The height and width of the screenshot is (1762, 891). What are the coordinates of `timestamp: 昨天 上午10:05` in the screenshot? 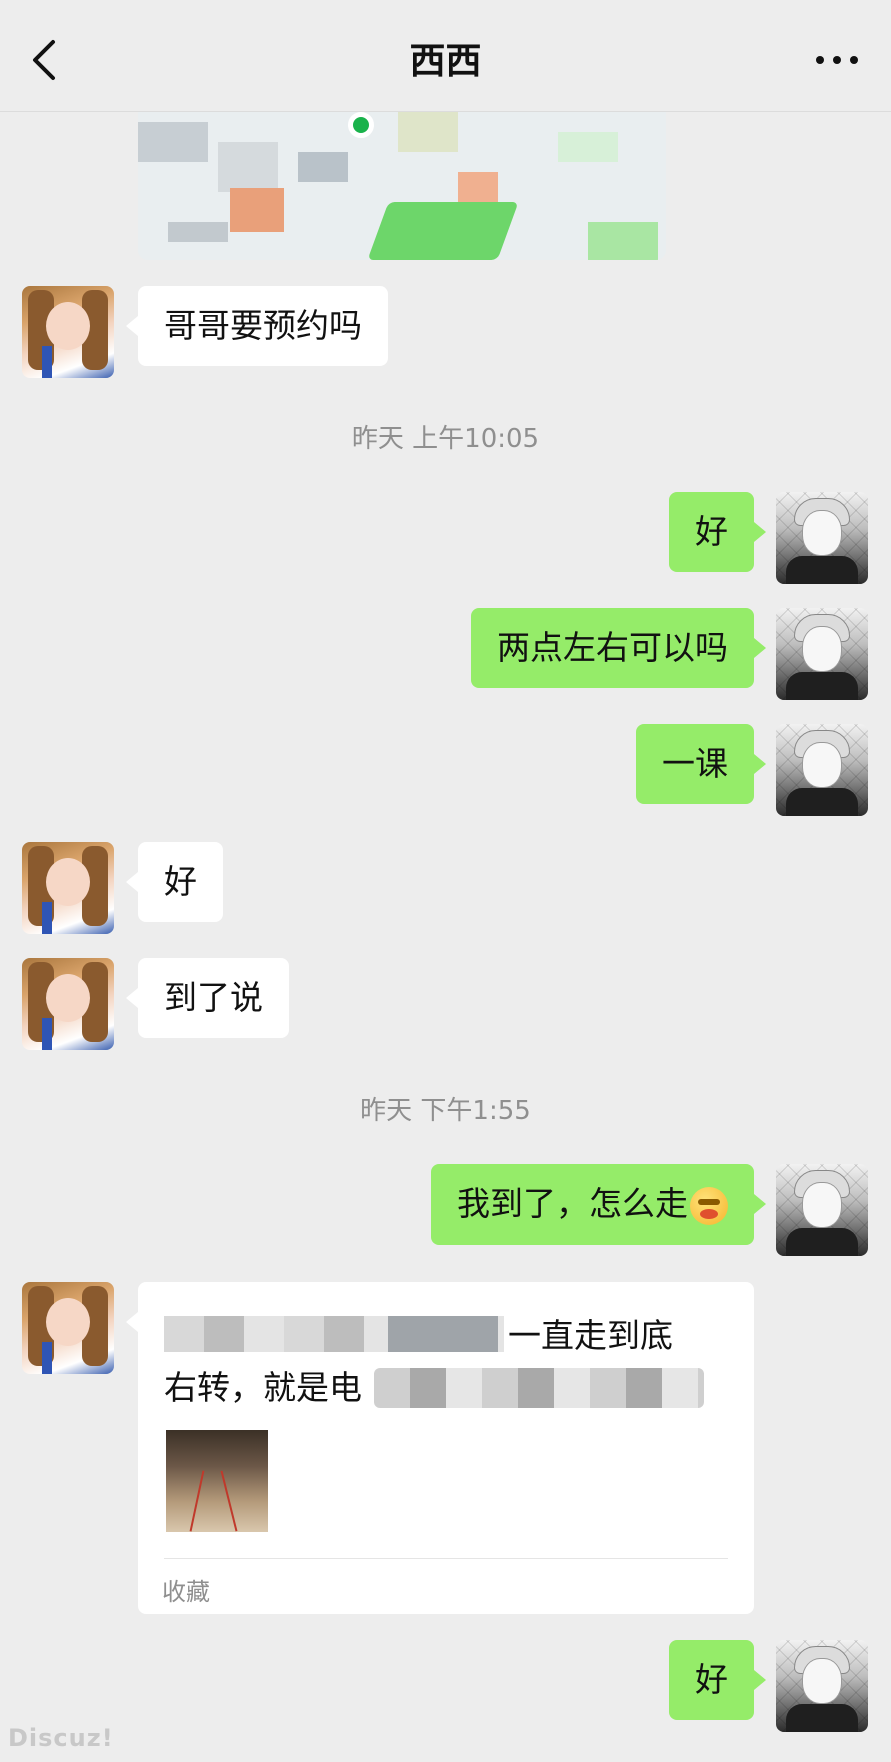 It's located at (445, 439).